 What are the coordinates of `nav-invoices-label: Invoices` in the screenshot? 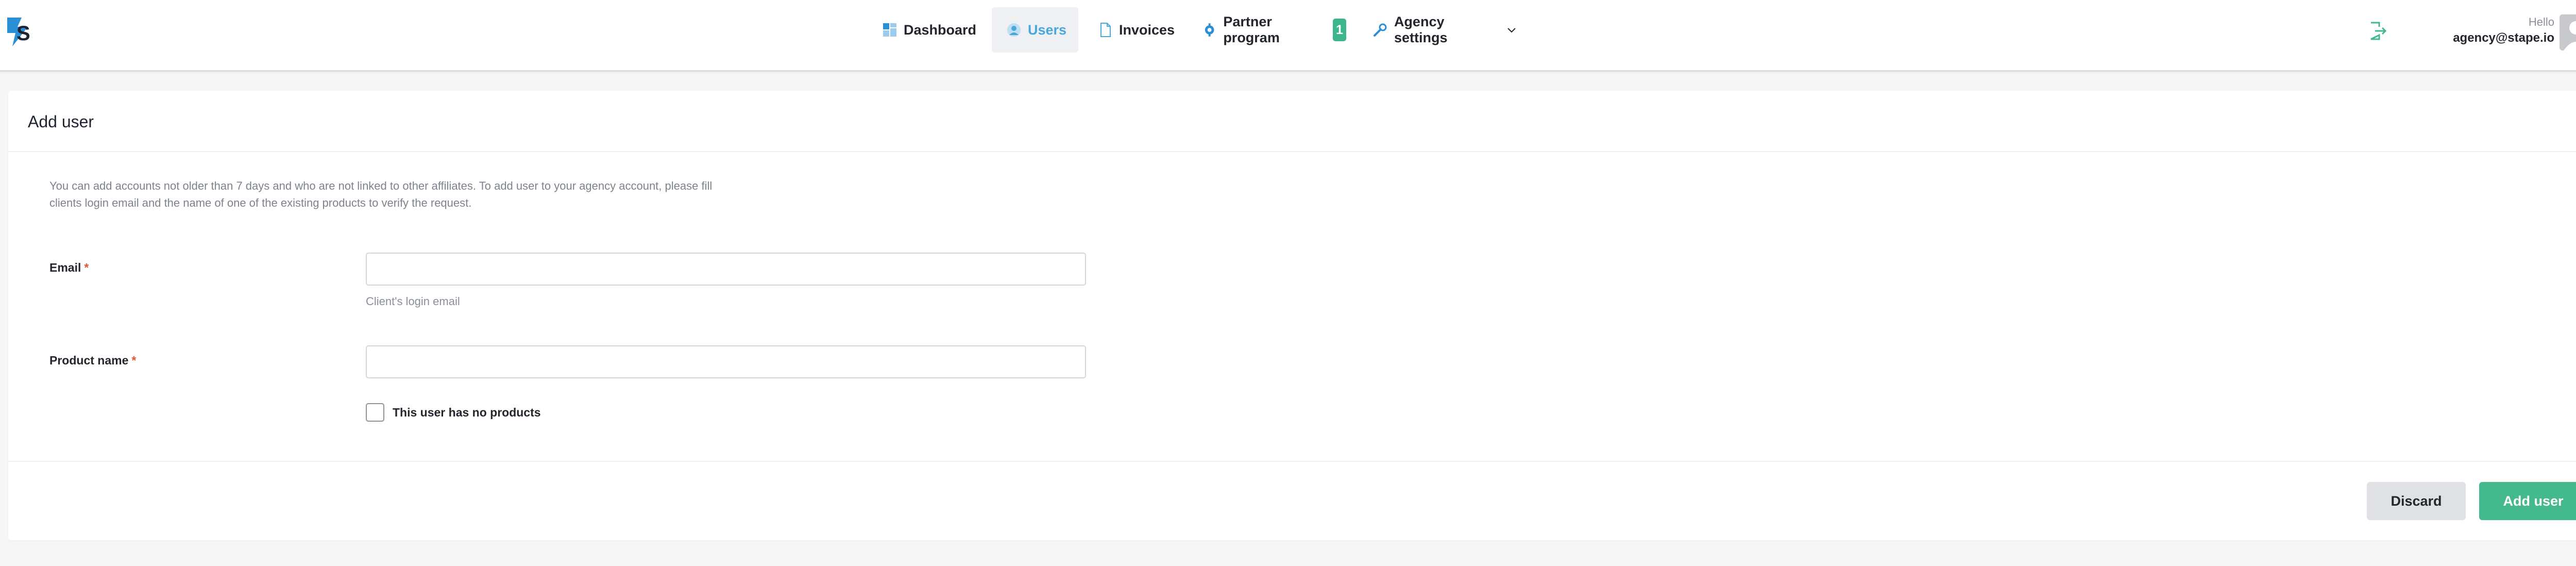 It's located at (1146, 30).